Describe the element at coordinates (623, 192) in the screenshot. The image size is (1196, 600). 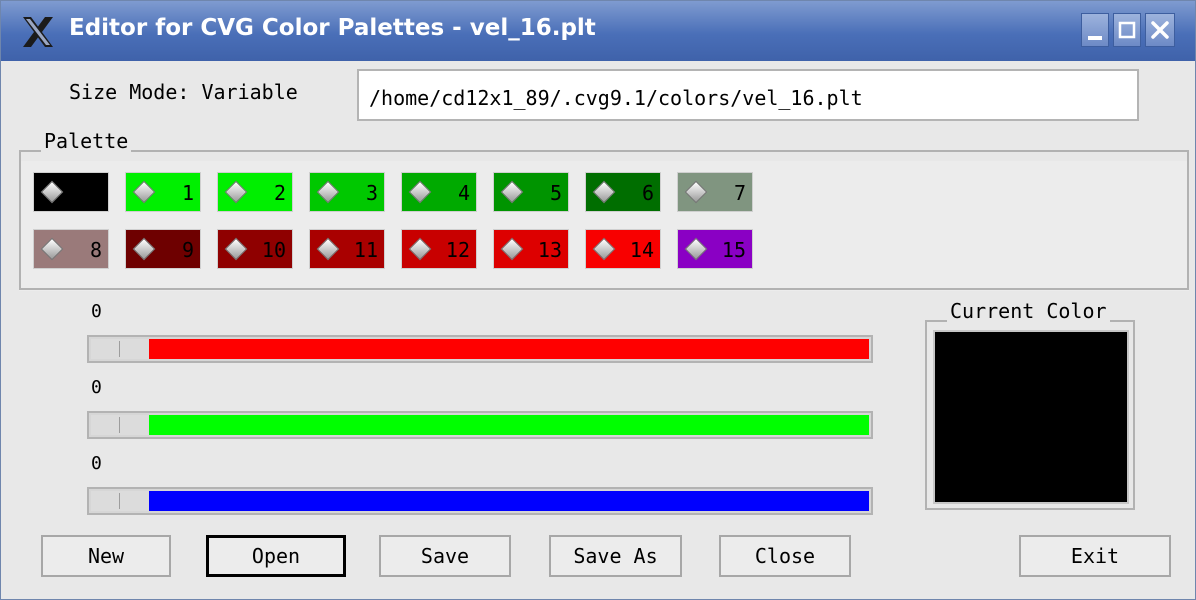
I see `palette-swatch: 6` at that location.